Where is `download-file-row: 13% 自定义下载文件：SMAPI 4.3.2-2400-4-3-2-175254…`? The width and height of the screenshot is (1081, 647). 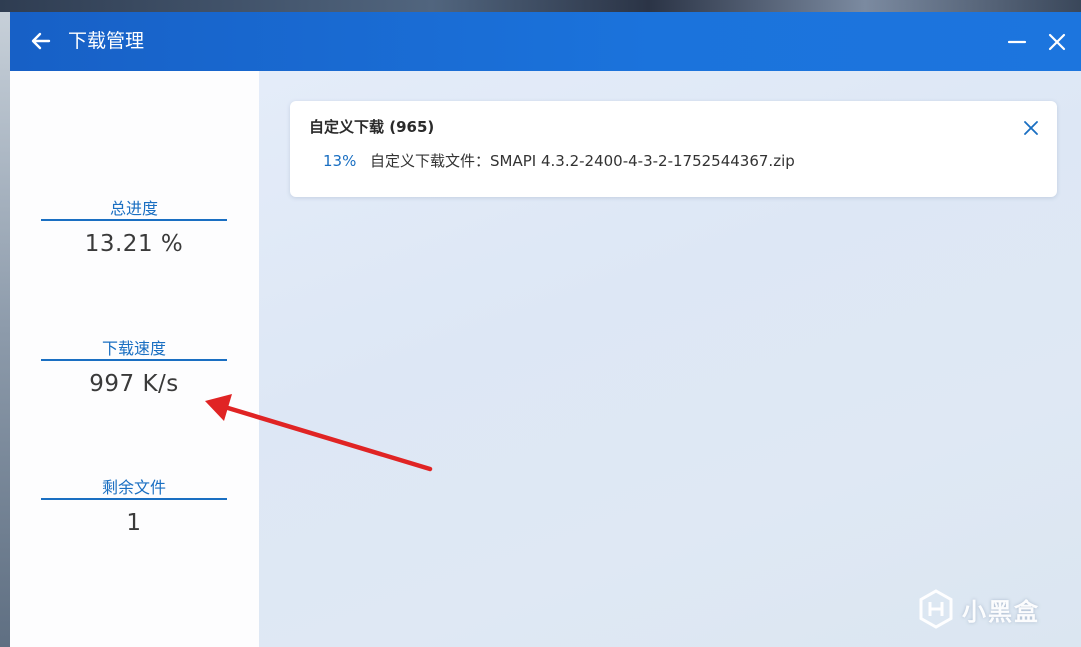 download-file-row: 13% 自定义下载文件：SMAPI 4.3.2-2400-4-3-2-175254… is located at coordinates (559, 161).